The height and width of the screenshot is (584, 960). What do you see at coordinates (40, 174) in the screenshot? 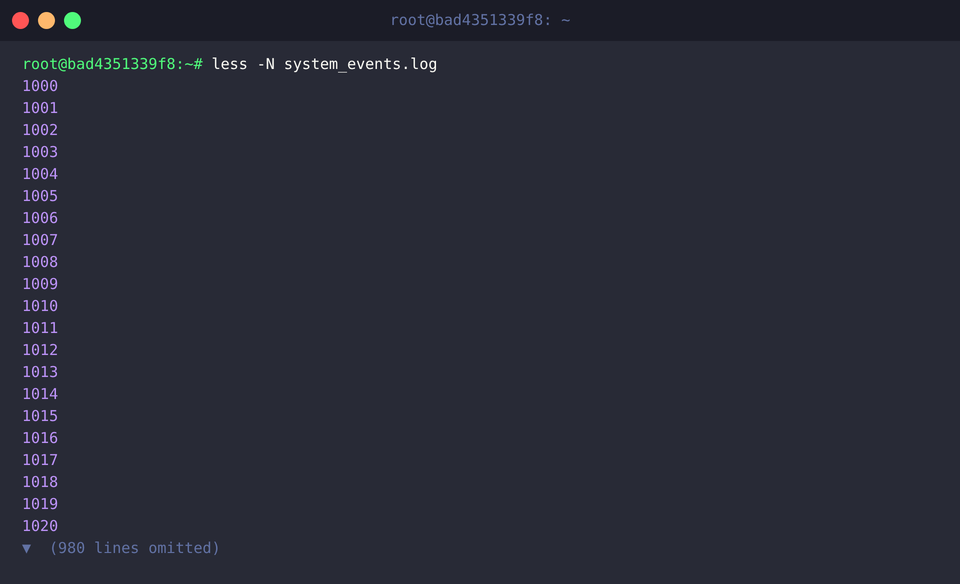
I see `line-number: 1004` at bounding box center [40, 174].